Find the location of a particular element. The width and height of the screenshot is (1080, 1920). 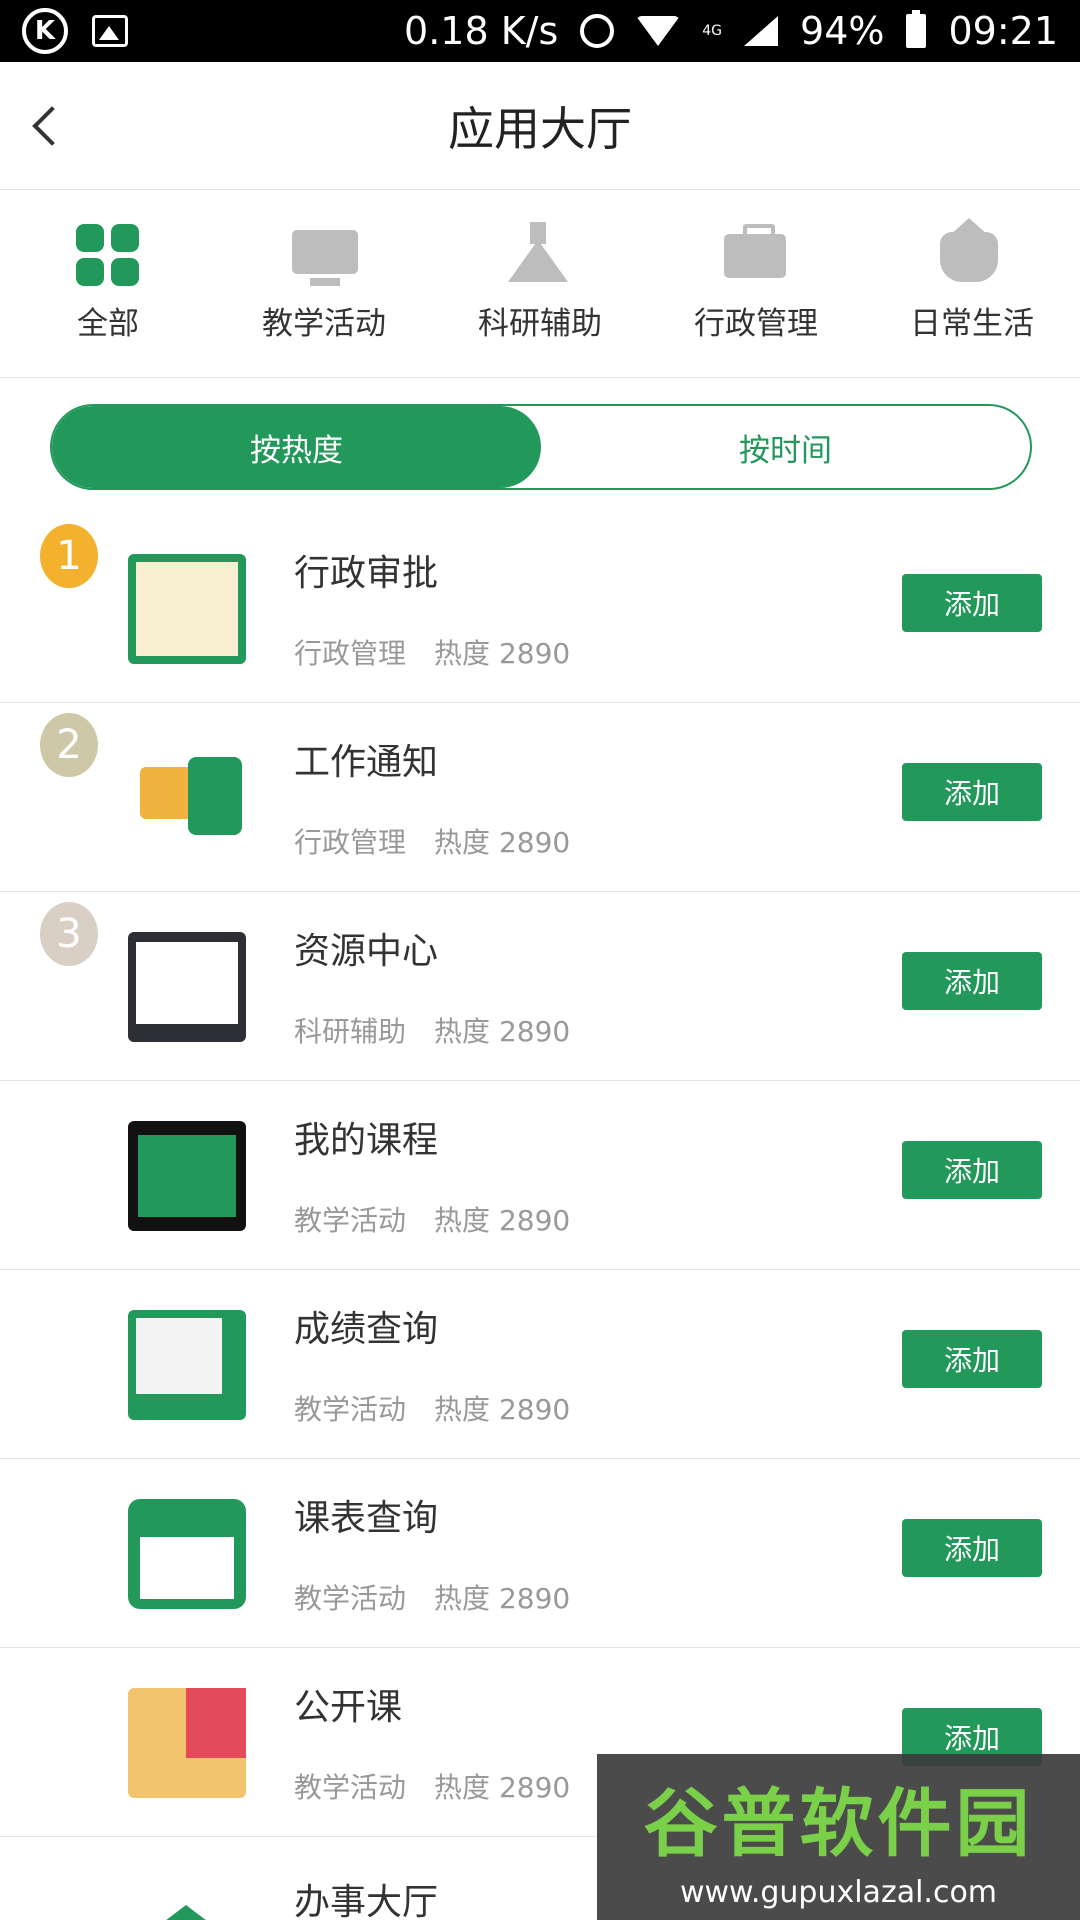

list-item: 成绩查询 教学活动 热度 2890 添加 is located at coordinates (540, 1364).